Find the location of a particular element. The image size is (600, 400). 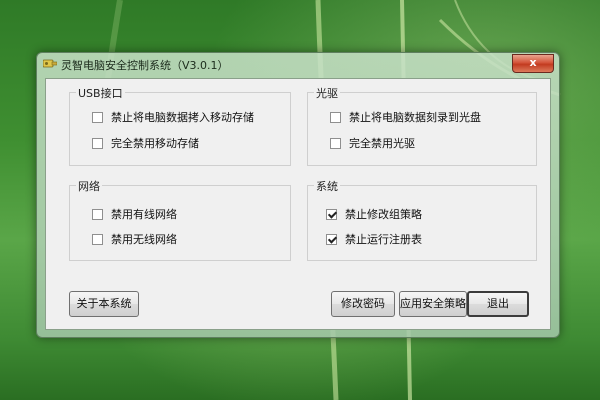

checkbox-system-registry-box is located at coordinates (331, 239).